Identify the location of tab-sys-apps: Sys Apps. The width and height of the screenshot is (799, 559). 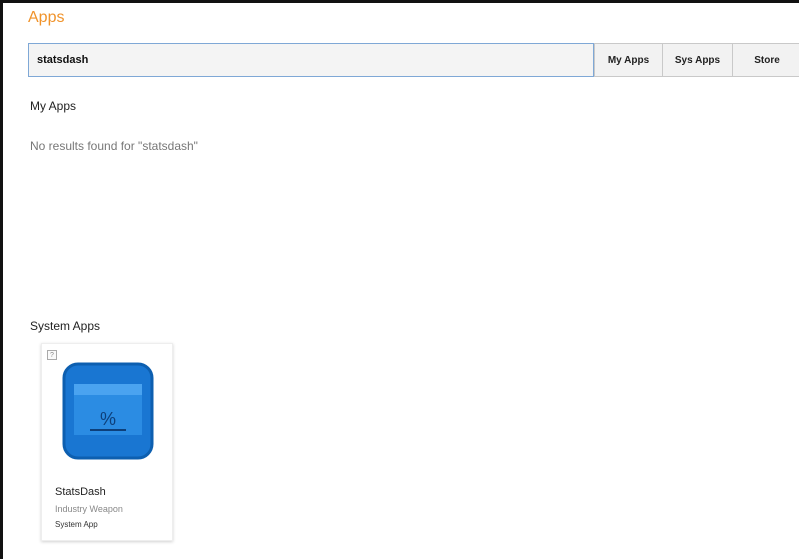
(698, 60).